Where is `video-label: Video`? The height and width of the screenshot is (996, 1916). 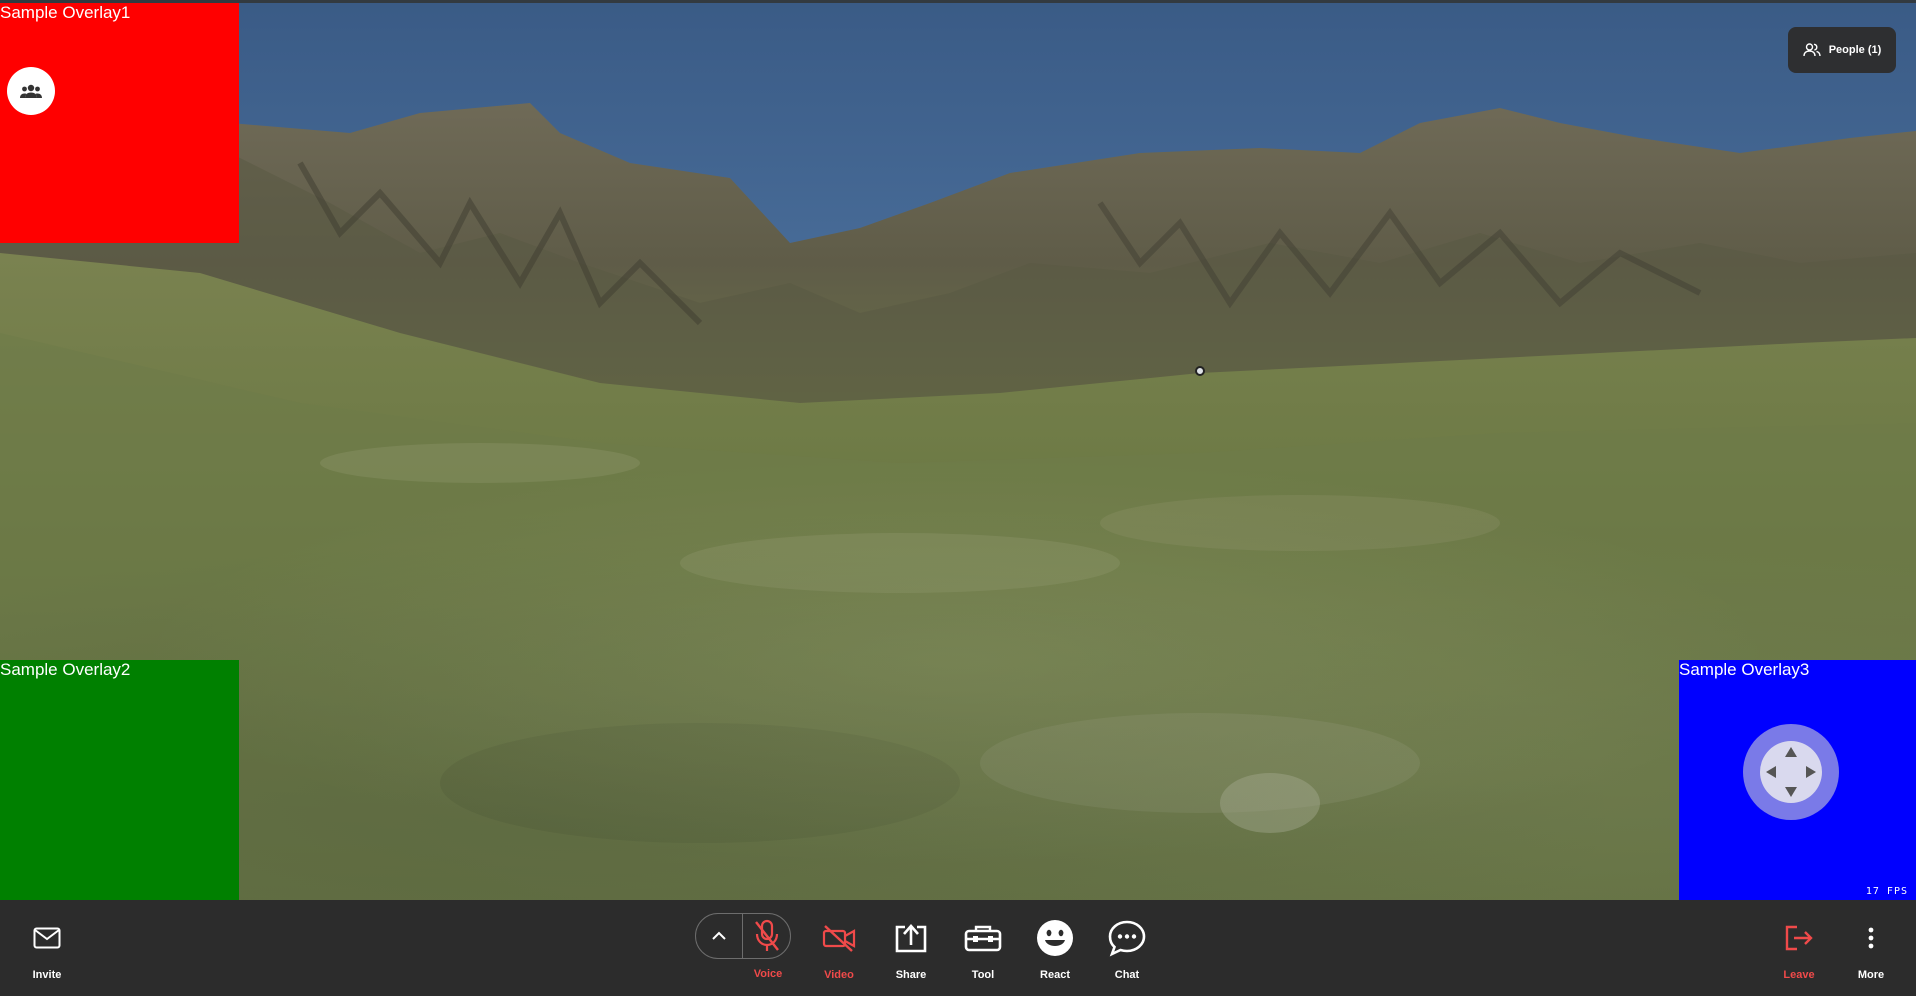 video-label: Video is located at coordinates (839, 975).